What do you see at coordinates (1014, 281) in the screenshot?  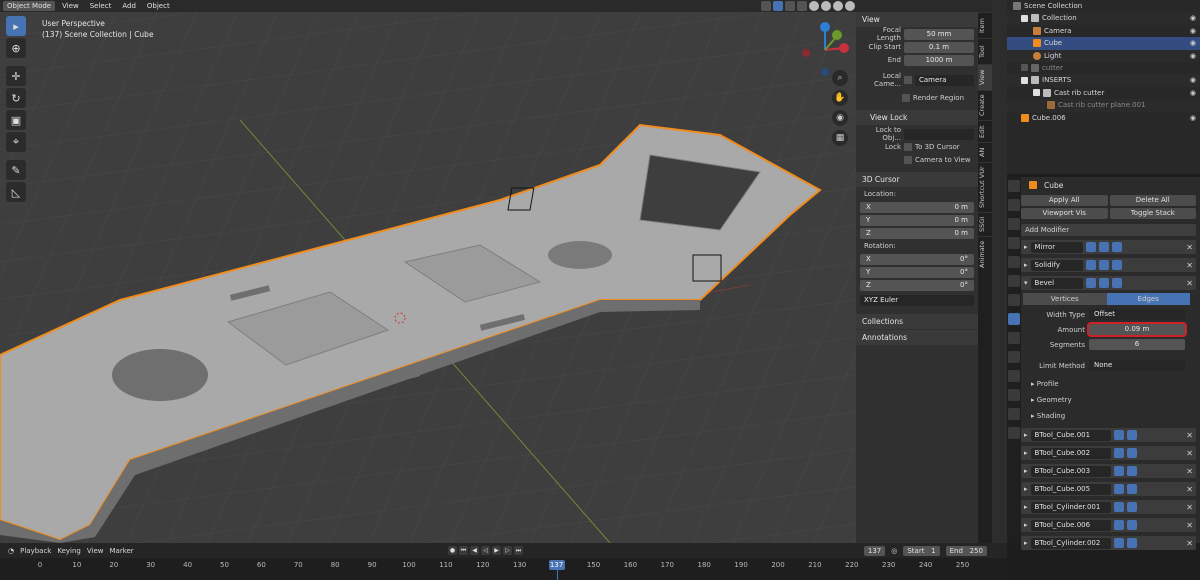 I see `world-tab-icon` at bounding box center [1014, 281].